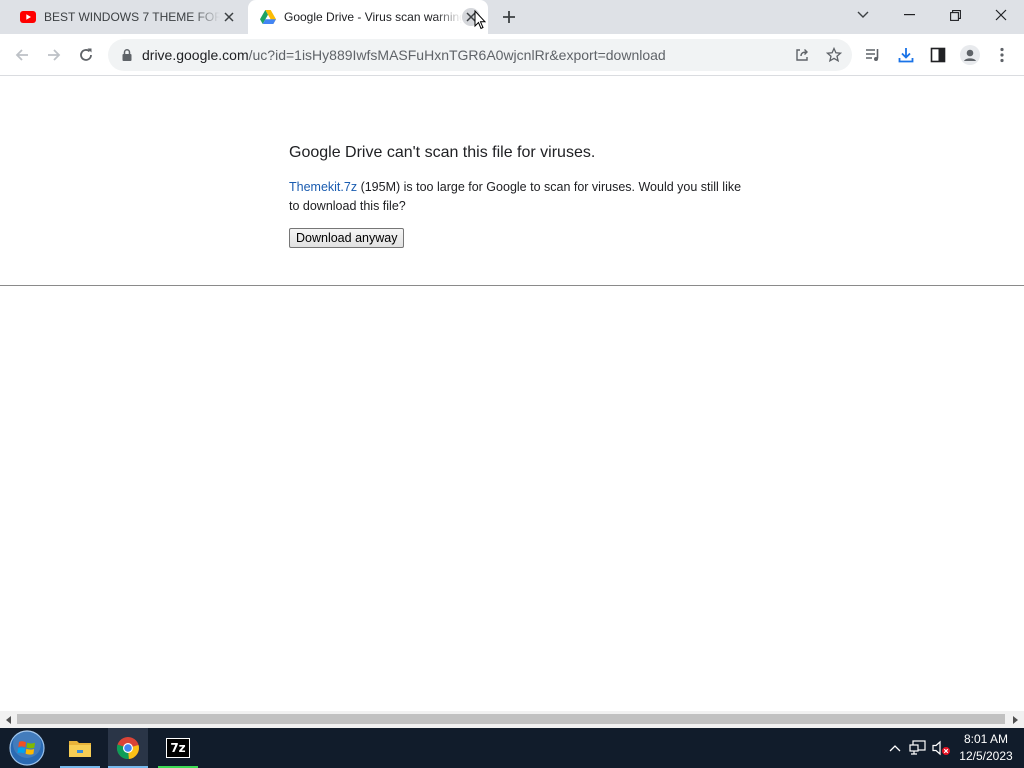  I want to click on media-list-icon, so click(872, 55).